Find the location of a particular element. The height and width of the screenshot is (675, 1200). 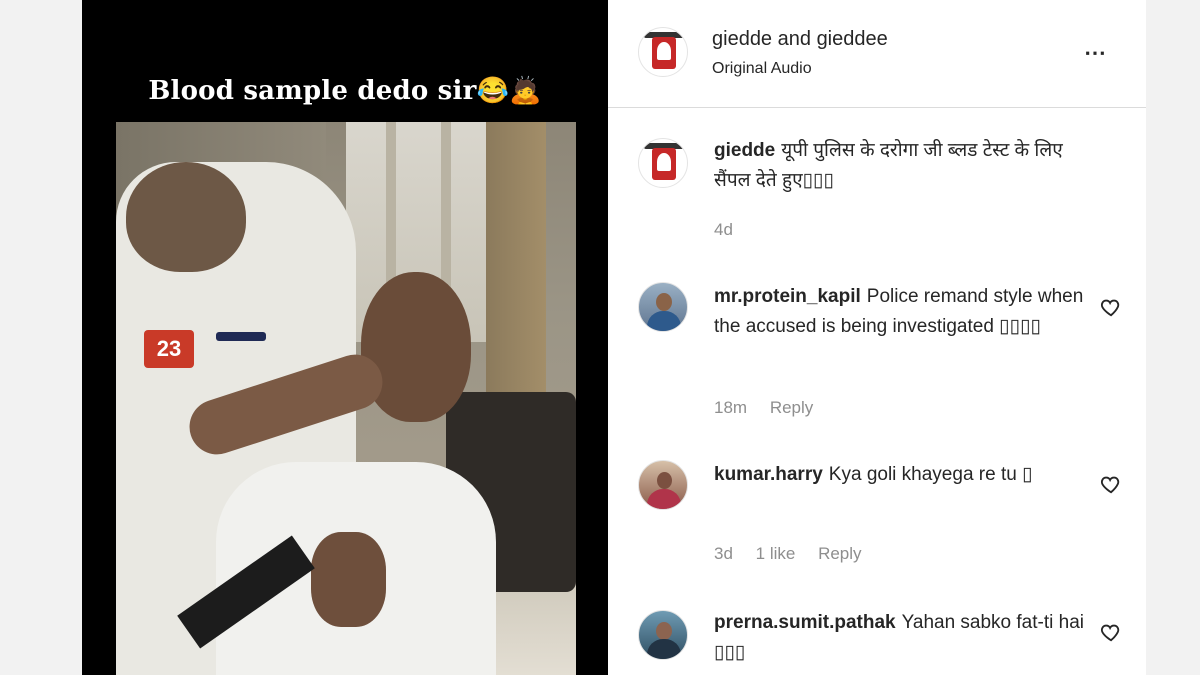

audio-label: Original Audio is located at coordinates (762, 69).